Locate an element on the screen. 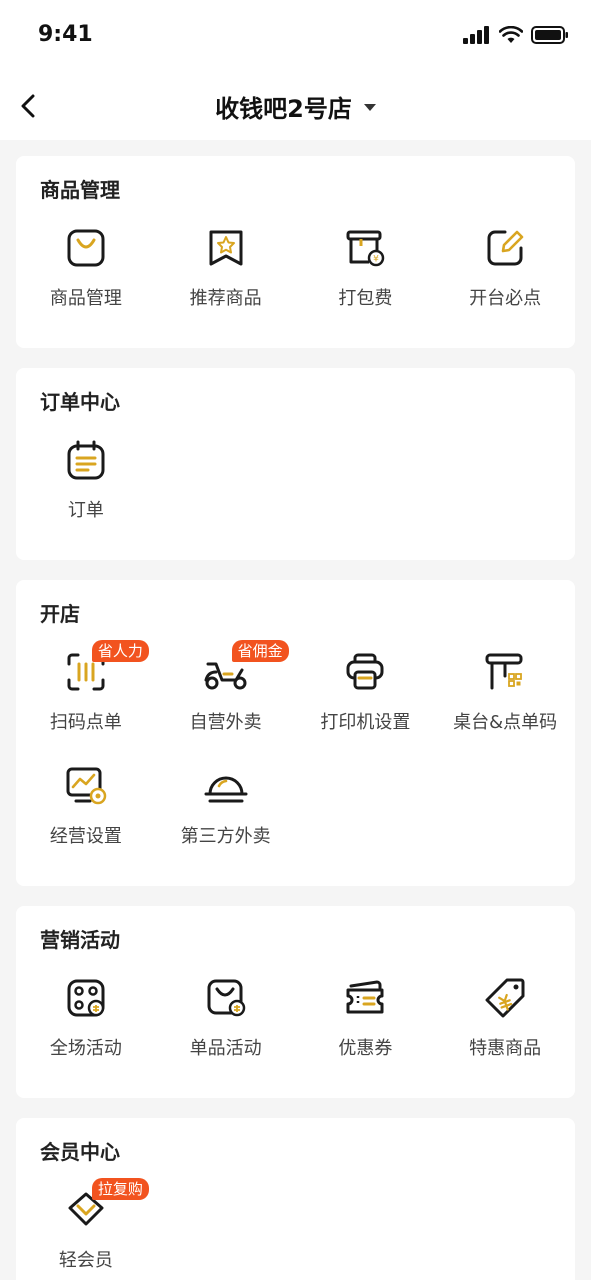  menu-item-label: 开台必点 is located at coordinates (505, 298).